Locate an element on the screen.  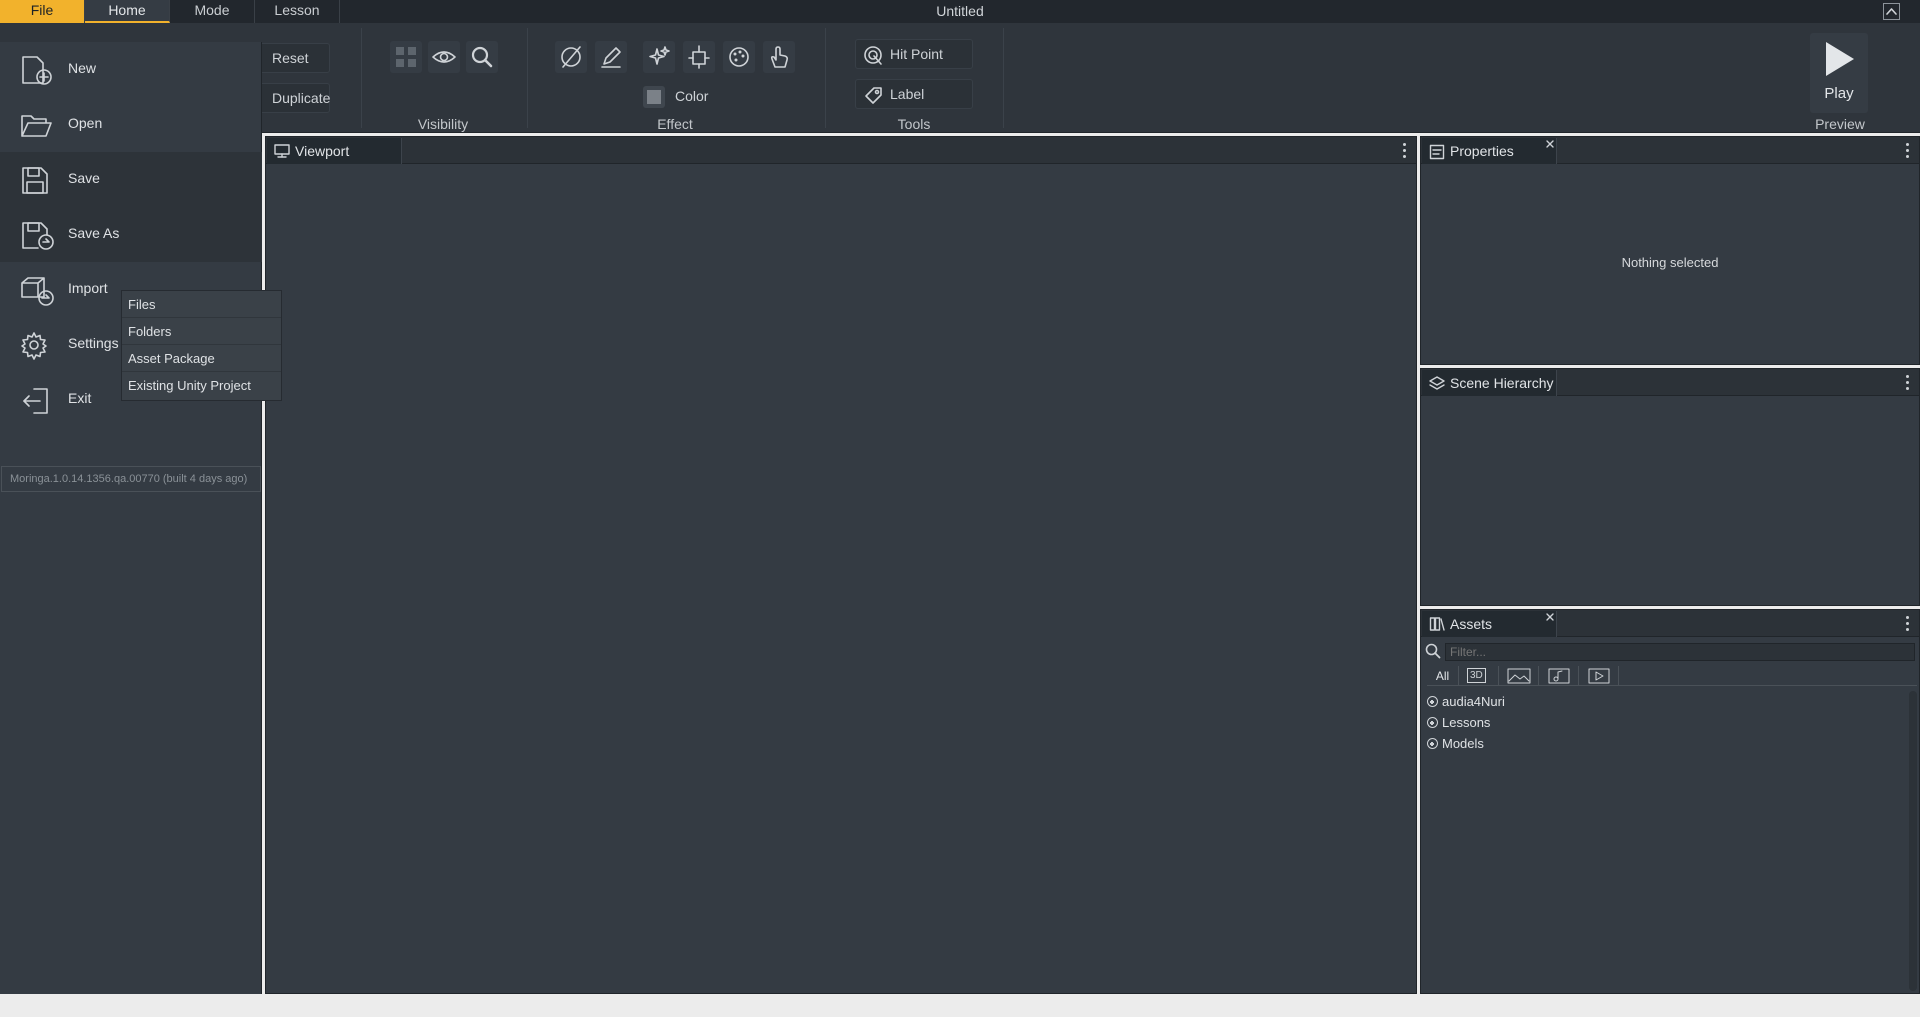
type-tab-image is located at coordinates (1519, 676).